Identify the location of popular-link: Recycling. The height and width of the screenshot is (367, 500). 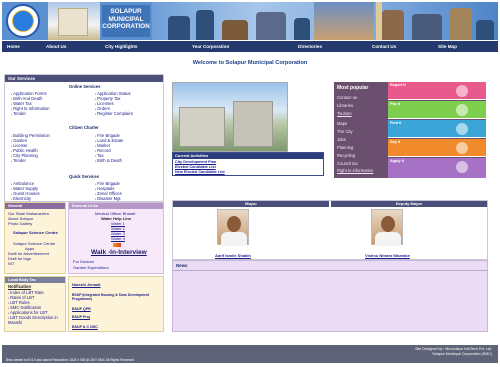
(346, 155).